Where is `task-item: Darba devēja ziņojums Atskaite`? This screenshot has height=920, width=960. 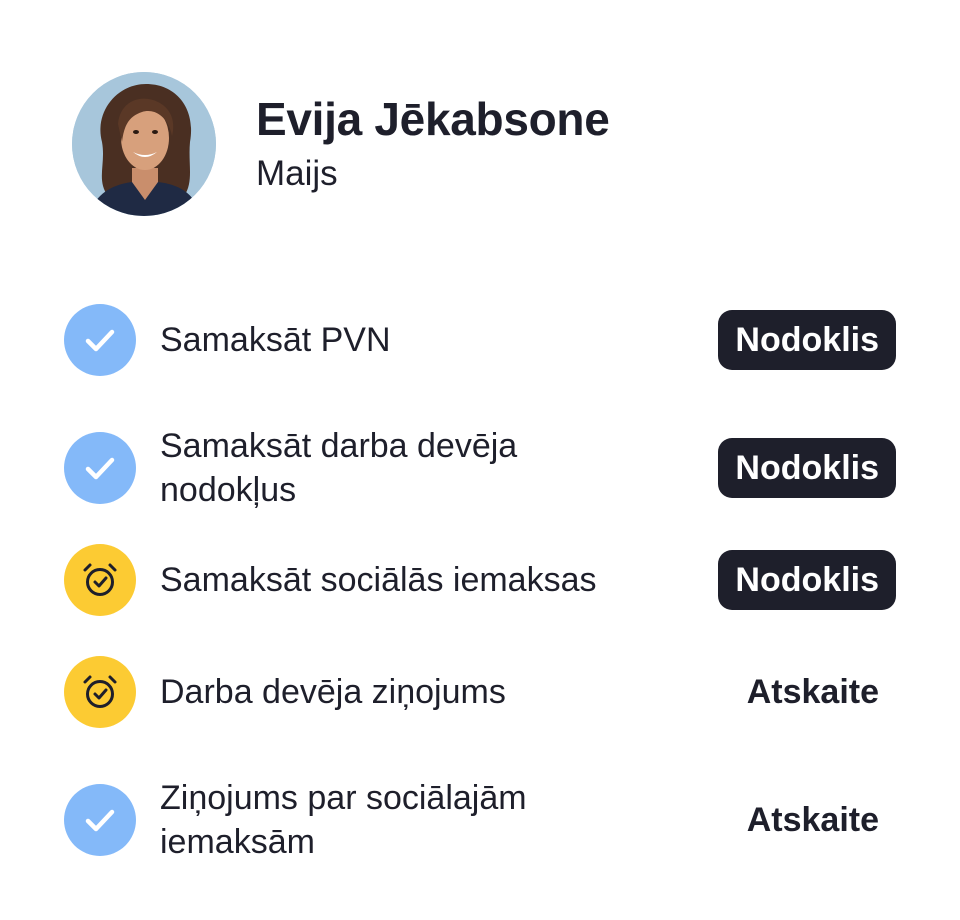 task-item: Darba devēja ziņojums Atskaite is located at coordinates (480, 692).